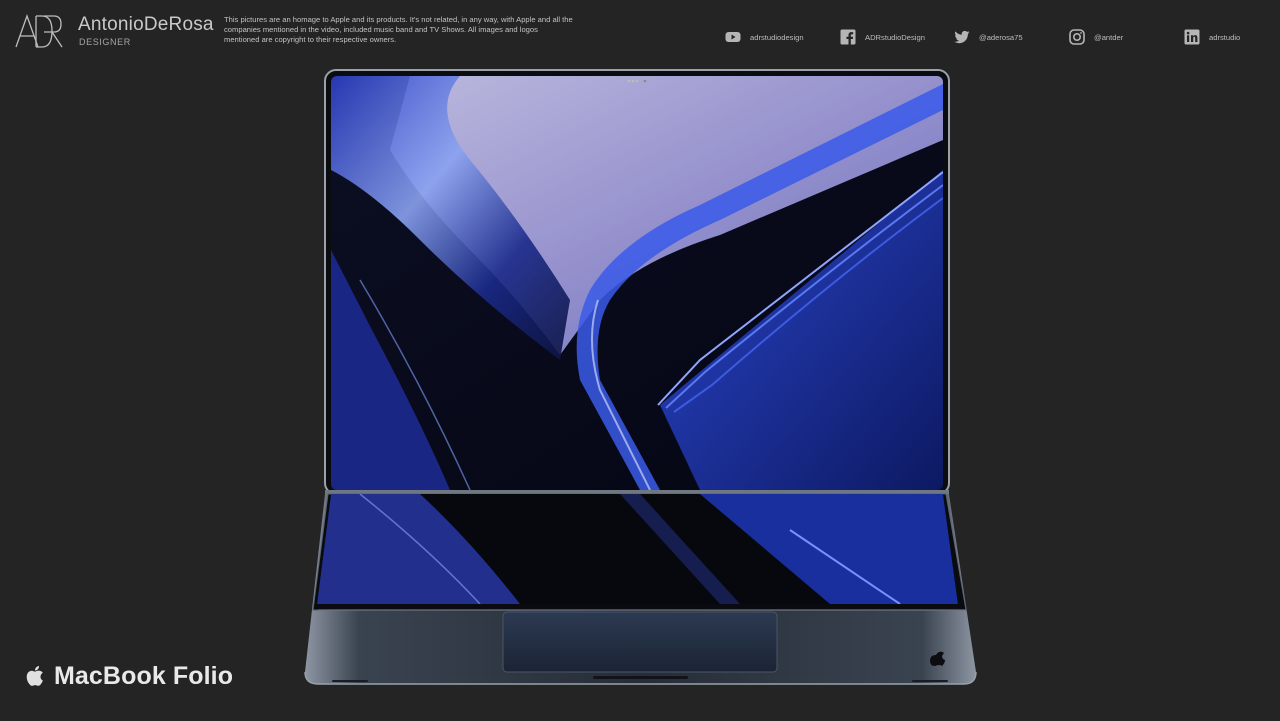 Image resolution: width=1280 pixels, height=721 pixels. I want to click on apple-logo-icon, so click(34, 676).